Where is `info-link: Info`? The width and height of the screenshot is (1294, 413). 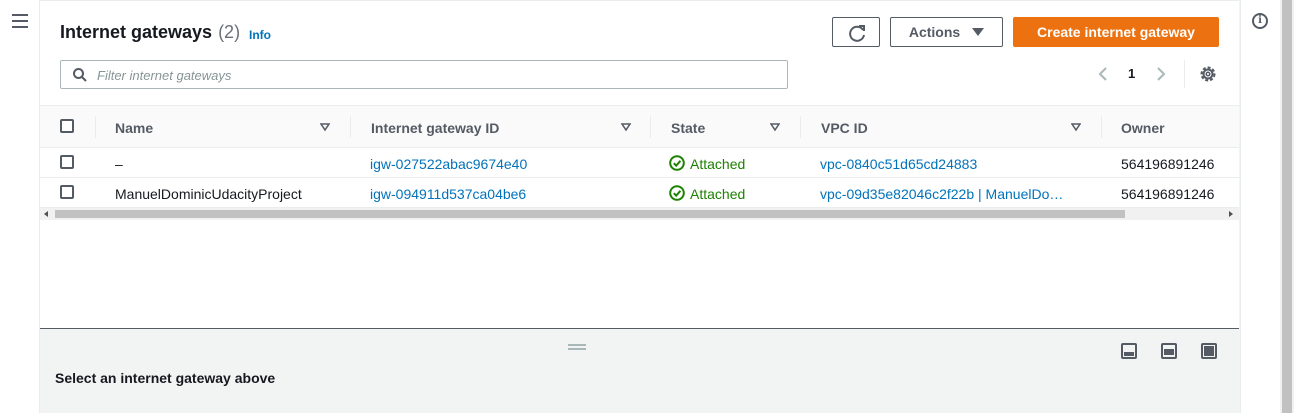 info-link: Info is located at coordinates (260, 35).